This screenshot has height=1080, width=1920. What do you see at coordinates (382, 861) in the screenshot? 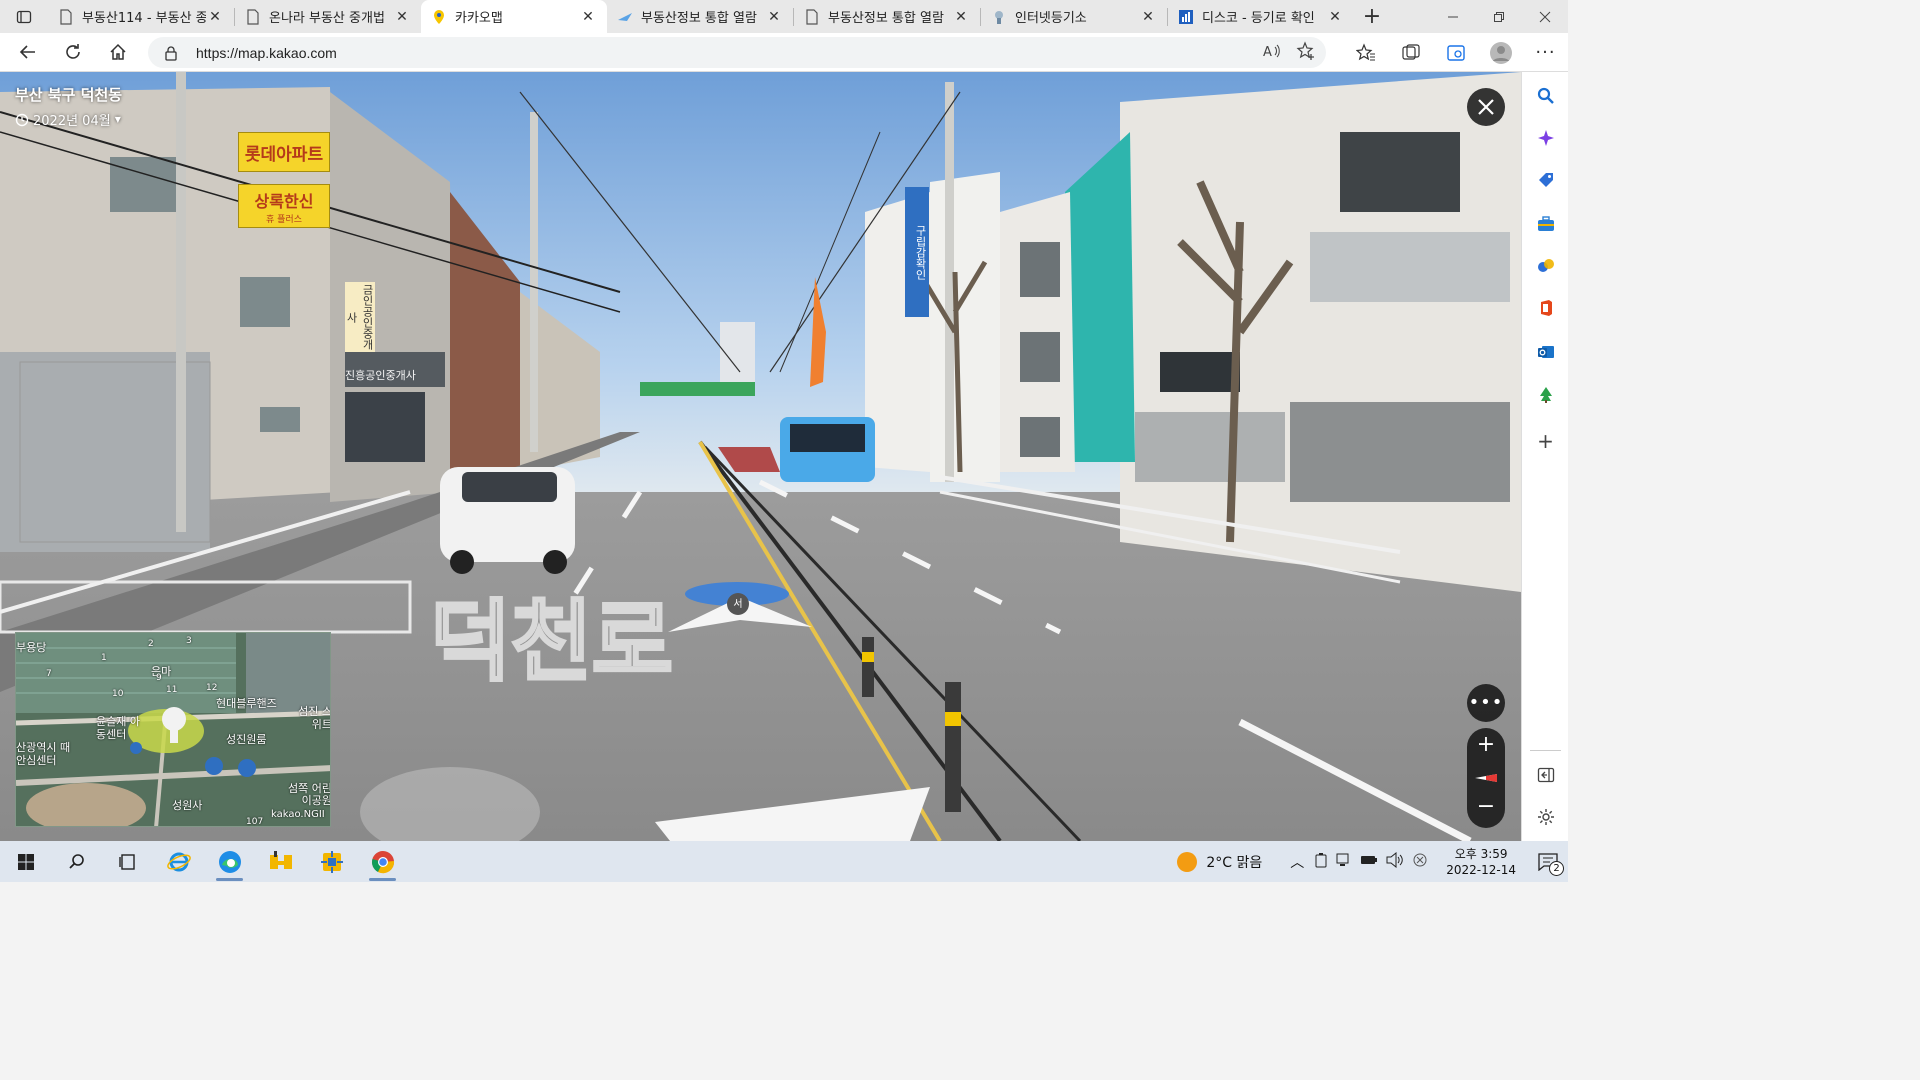
I see `taskbar-chrome` at bounding box center [382, 861].